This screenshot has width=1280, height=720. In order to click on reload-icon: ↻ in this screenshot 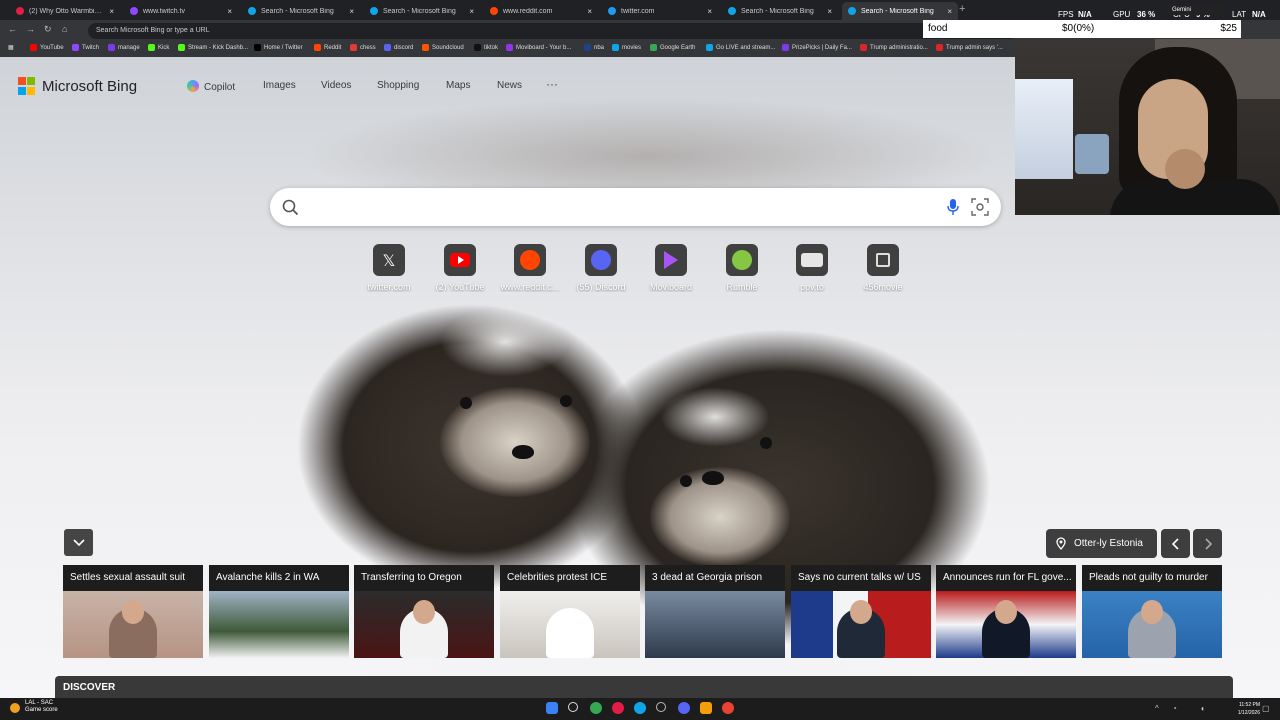, I will do `click(48, 29)`.